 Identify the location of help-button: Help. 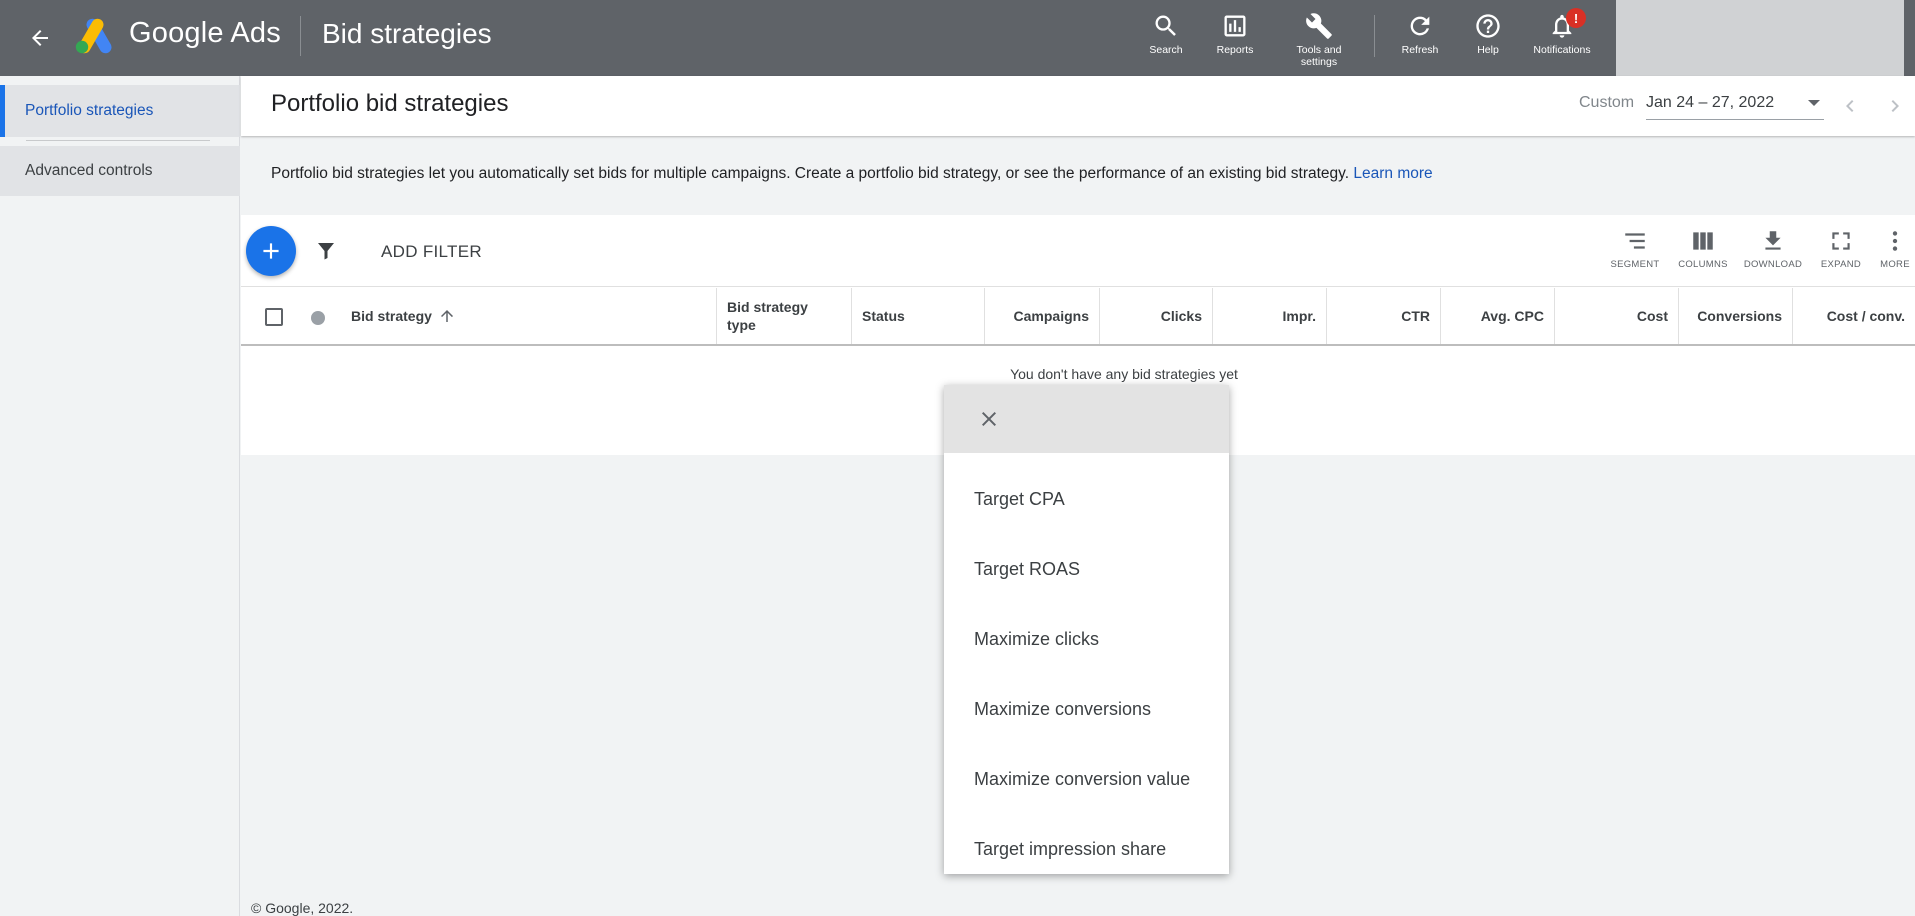
(1488, 34).